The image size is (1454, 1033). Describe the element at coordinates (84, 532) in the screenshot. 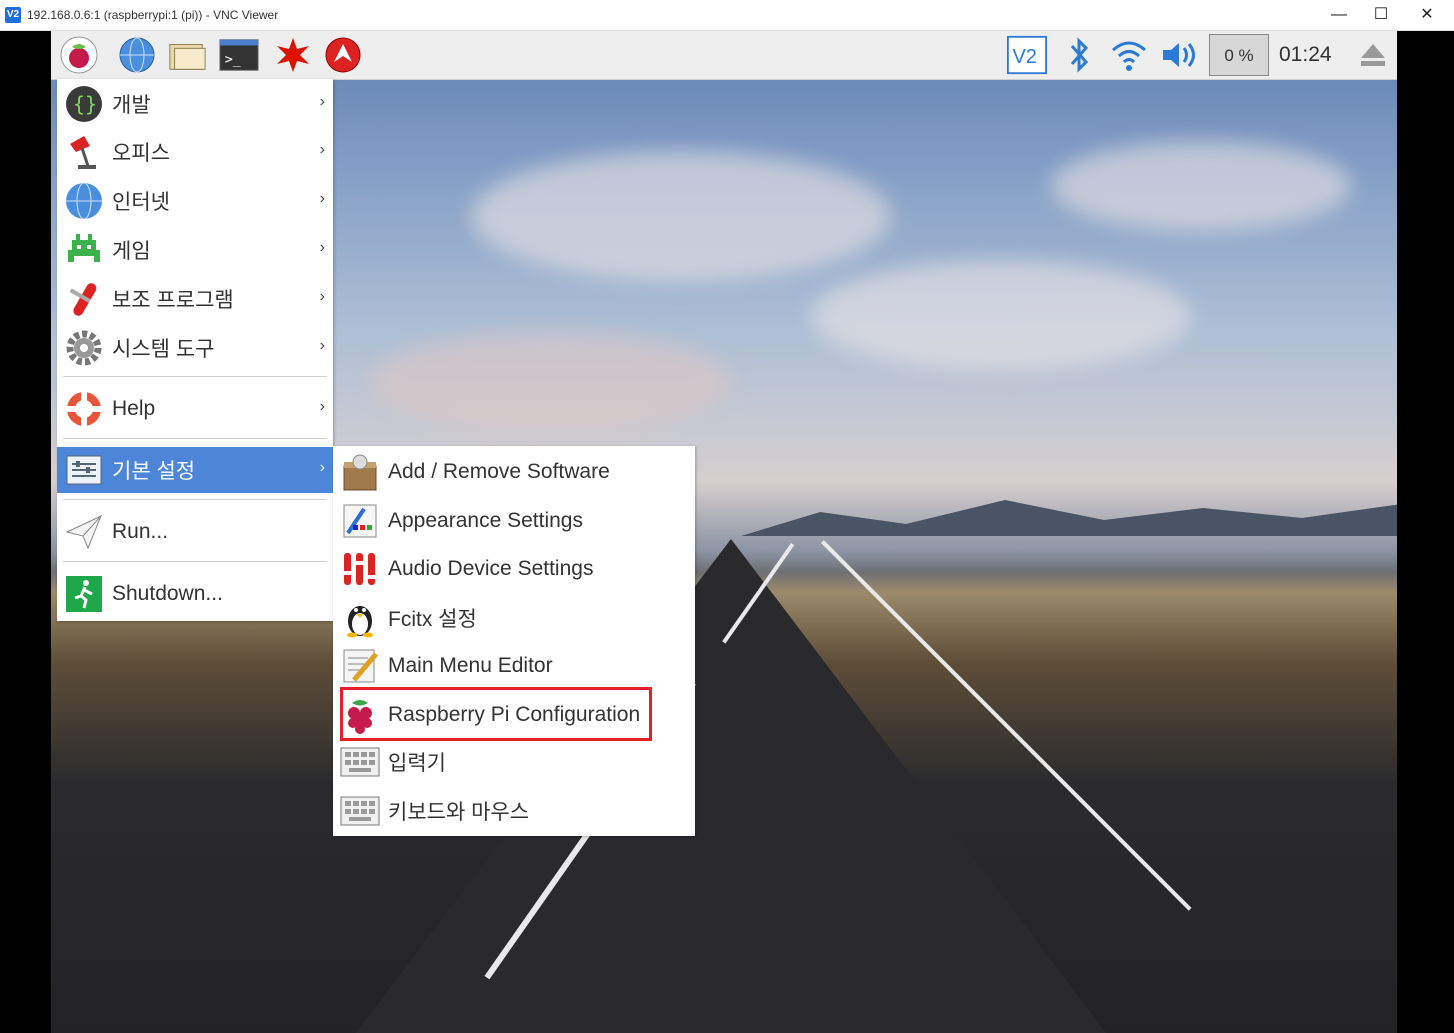

I see `run-icon` at that location.